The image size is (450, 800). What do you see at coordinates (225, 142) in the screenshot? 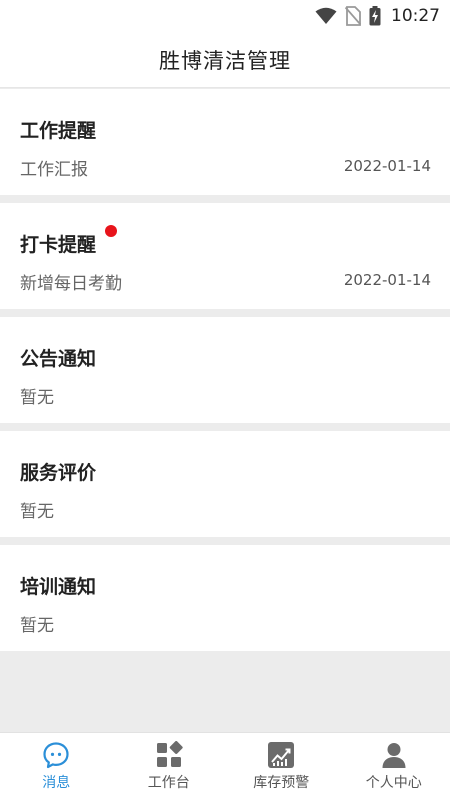
I see `card-work-reminder: 工作提醒 工作汇报 2022-01-14` at bounding box center [225, 142].